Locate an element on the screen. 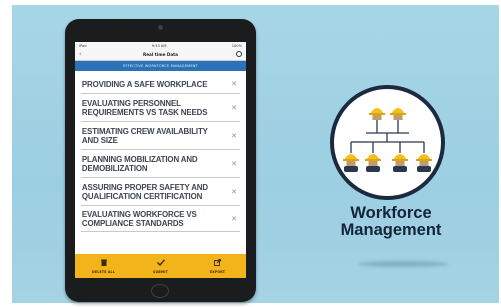 Image resolution: width=501 pixels, height=307 pixels. list-item: PROVIDING A SAFE WORKPLACE ✕ is located at coordinates (160, 84).